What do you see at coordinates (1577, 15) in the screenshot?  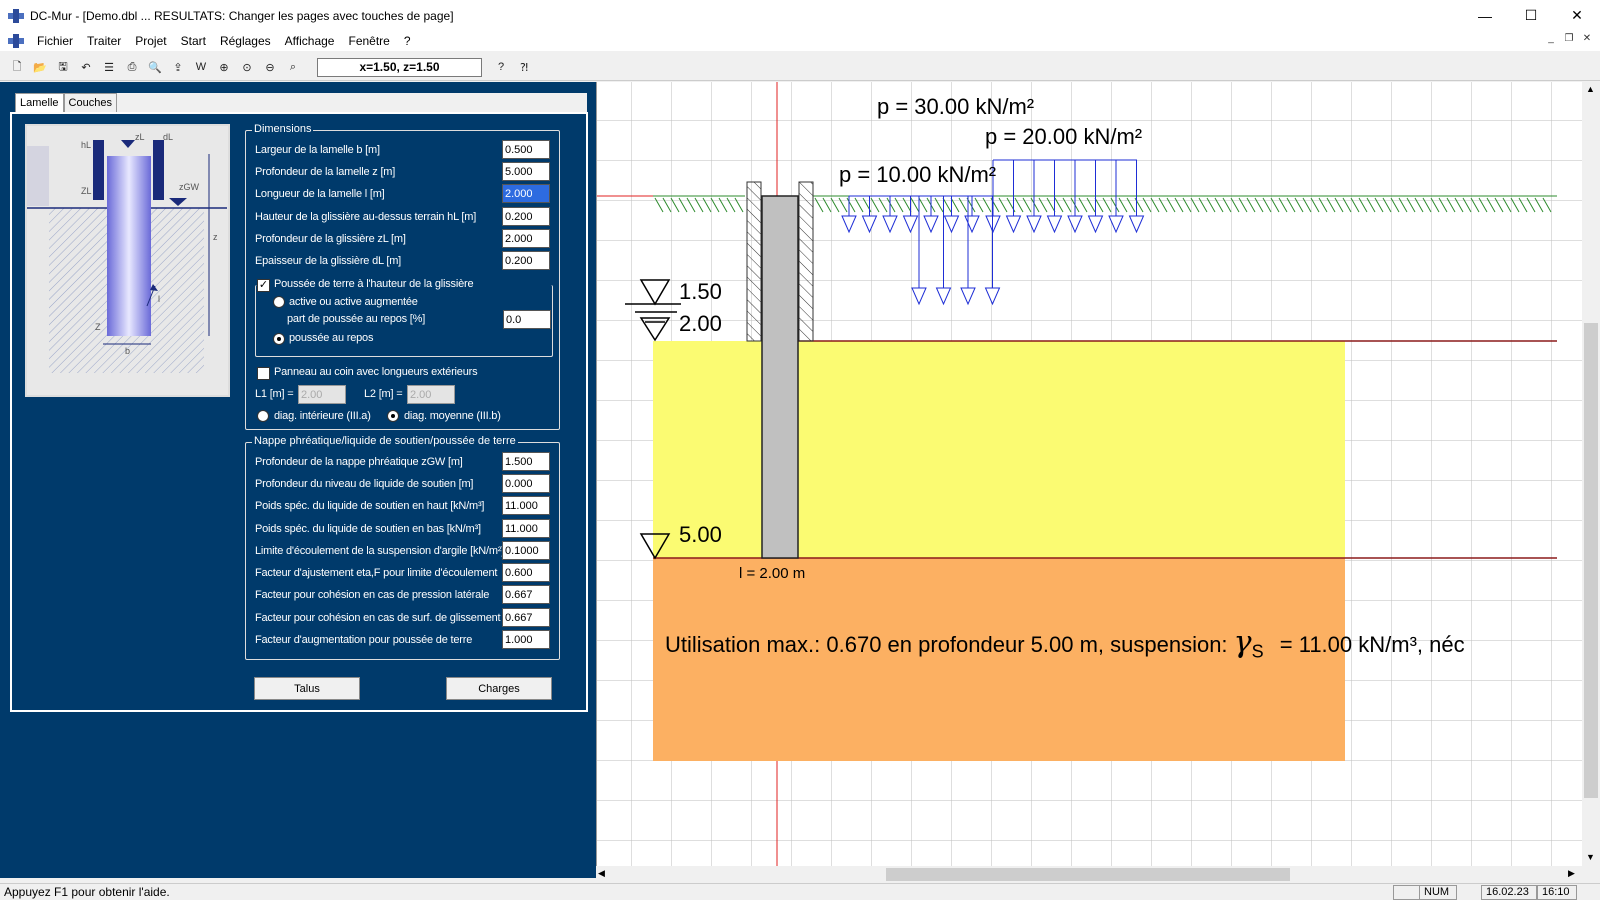 I see `close-button: ✕` at bounding box center [1577, 15].